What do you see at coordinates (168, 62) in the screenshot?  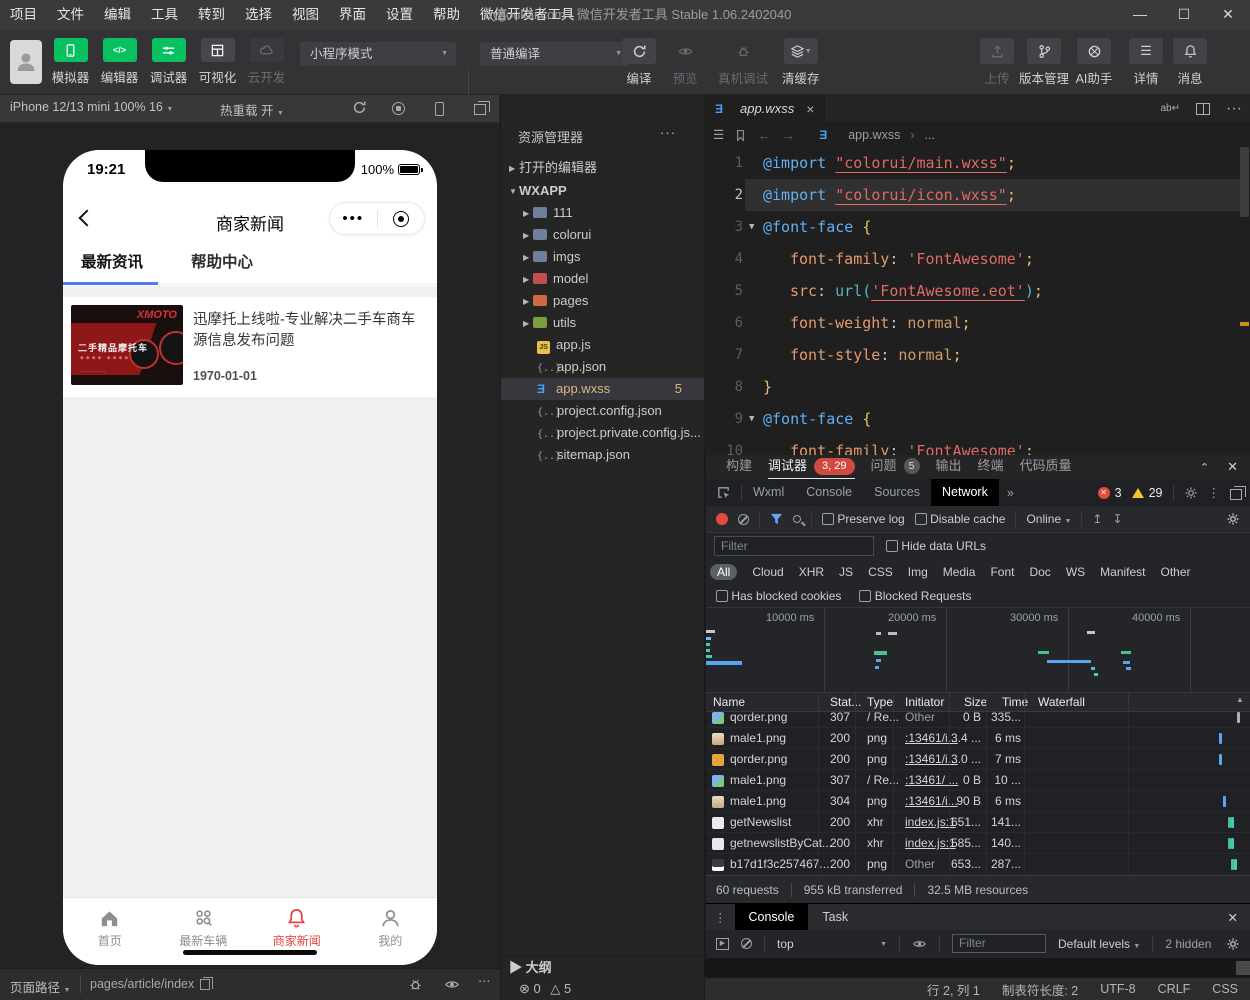 I see `toolbar-button-调试器: 调试器` at bounding box center [168, 62].